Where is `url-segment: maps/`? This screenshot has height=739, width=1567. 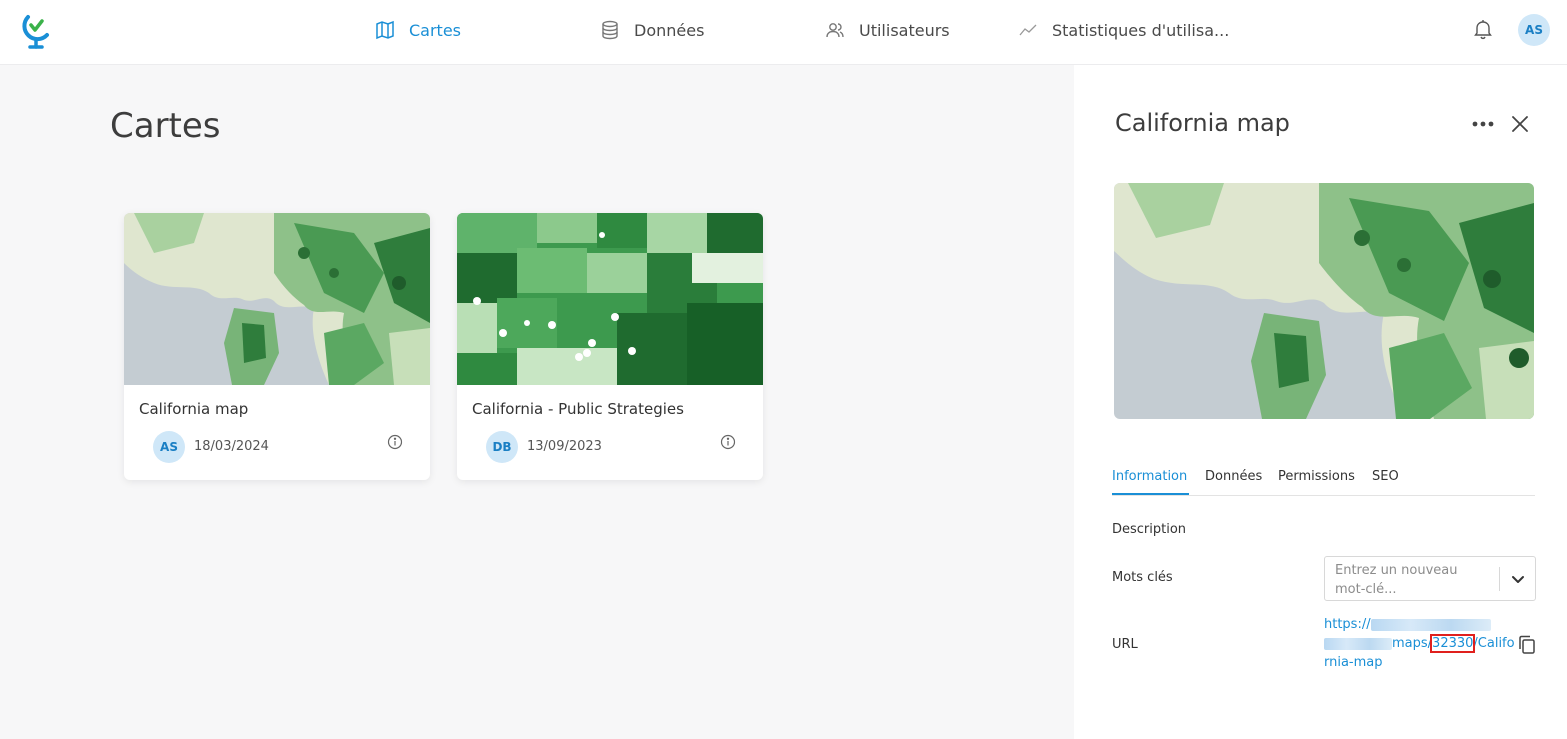 url-segment: maps/ is located at coordinates (1412, 643).